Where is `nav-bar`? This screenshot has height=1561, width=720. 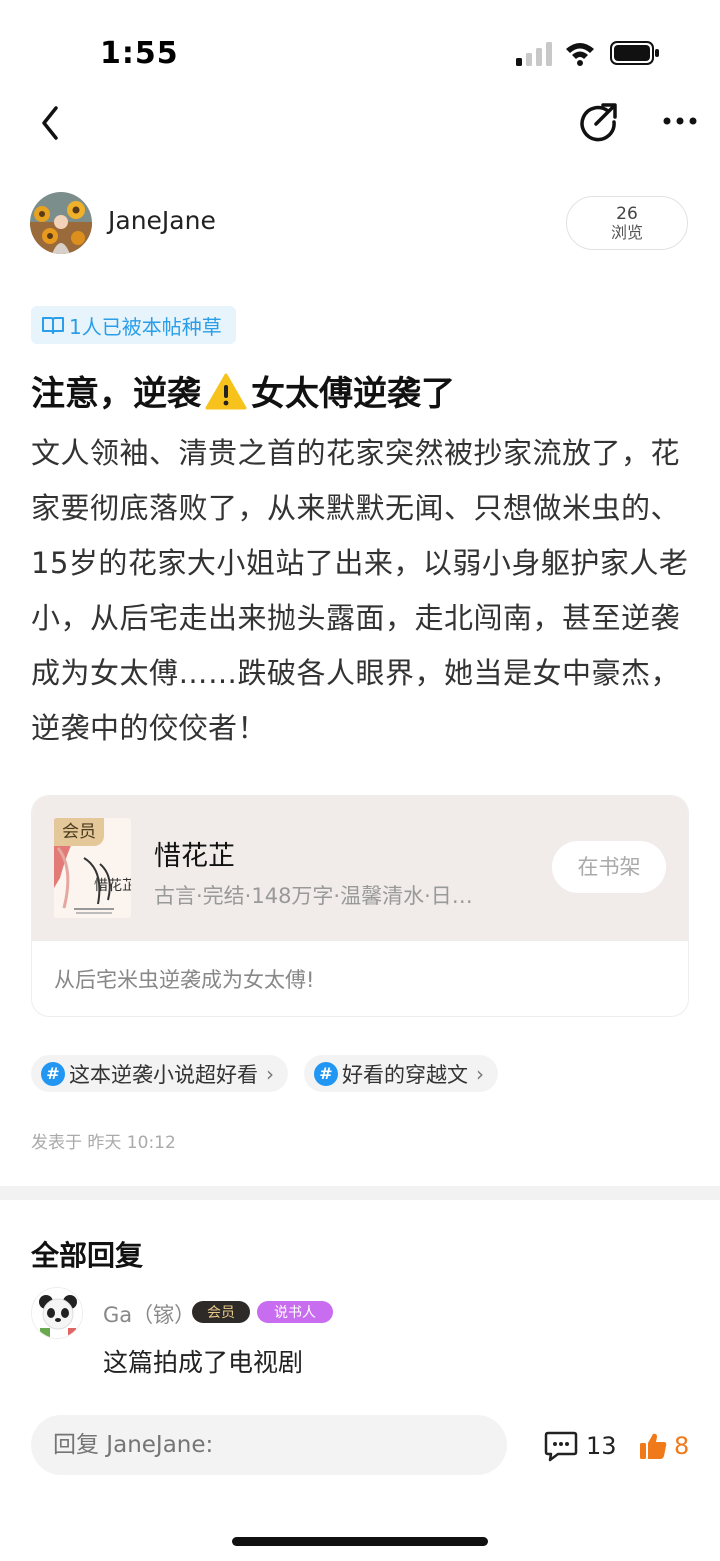
nav-bar is located at coordinates (360, 122).